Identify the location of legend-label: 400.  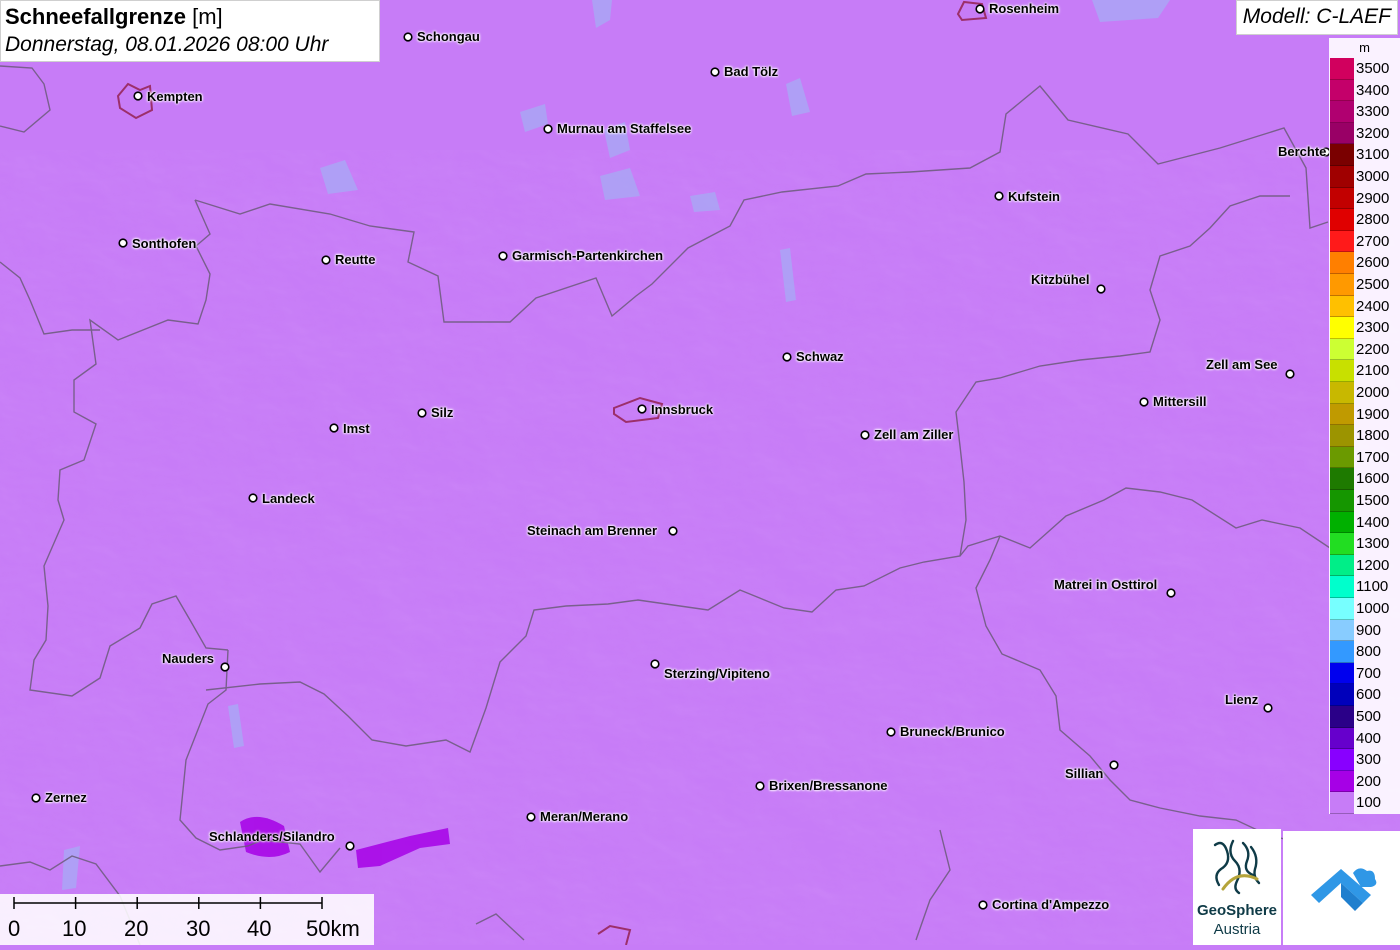
(1369, 738).